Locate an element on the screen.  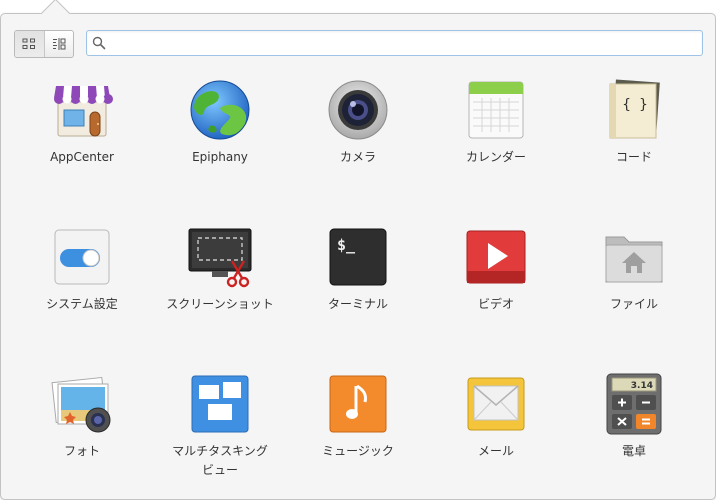
app-label: システム設定 is located at coordinates (82, 304).